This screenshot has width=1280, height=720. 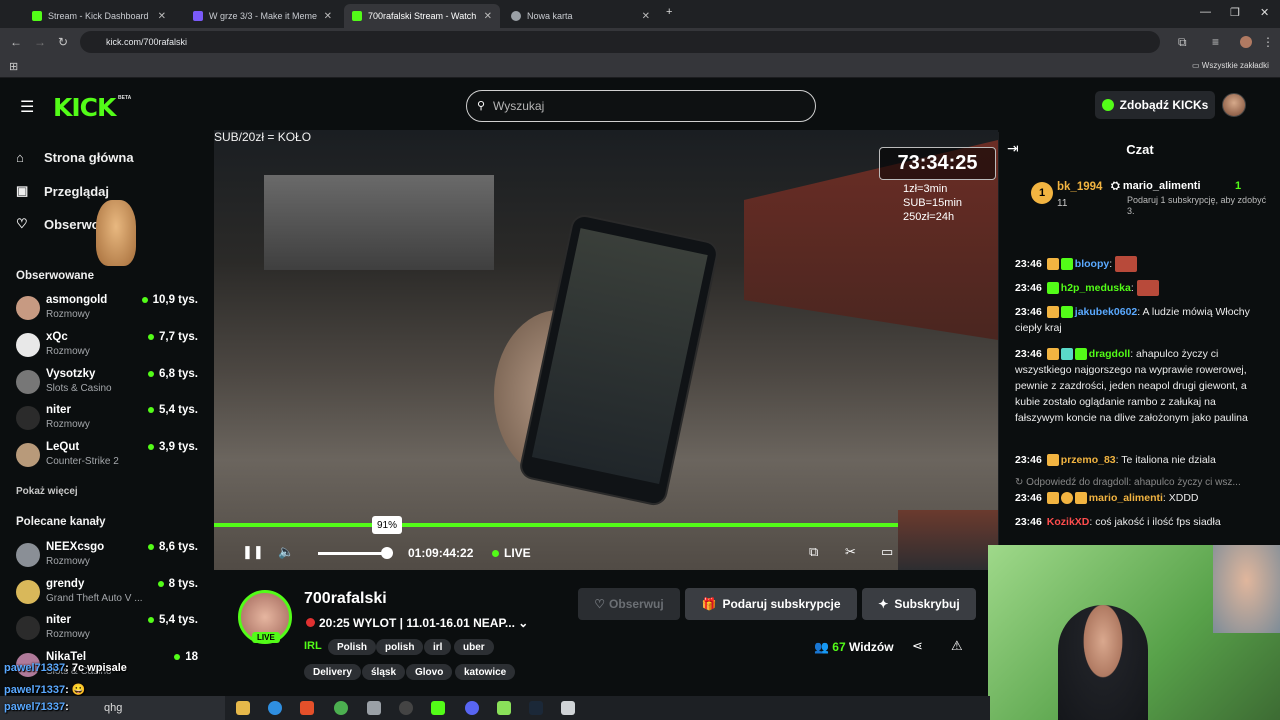 I want to click on tag: Delivery, so click(x=332, y=672).